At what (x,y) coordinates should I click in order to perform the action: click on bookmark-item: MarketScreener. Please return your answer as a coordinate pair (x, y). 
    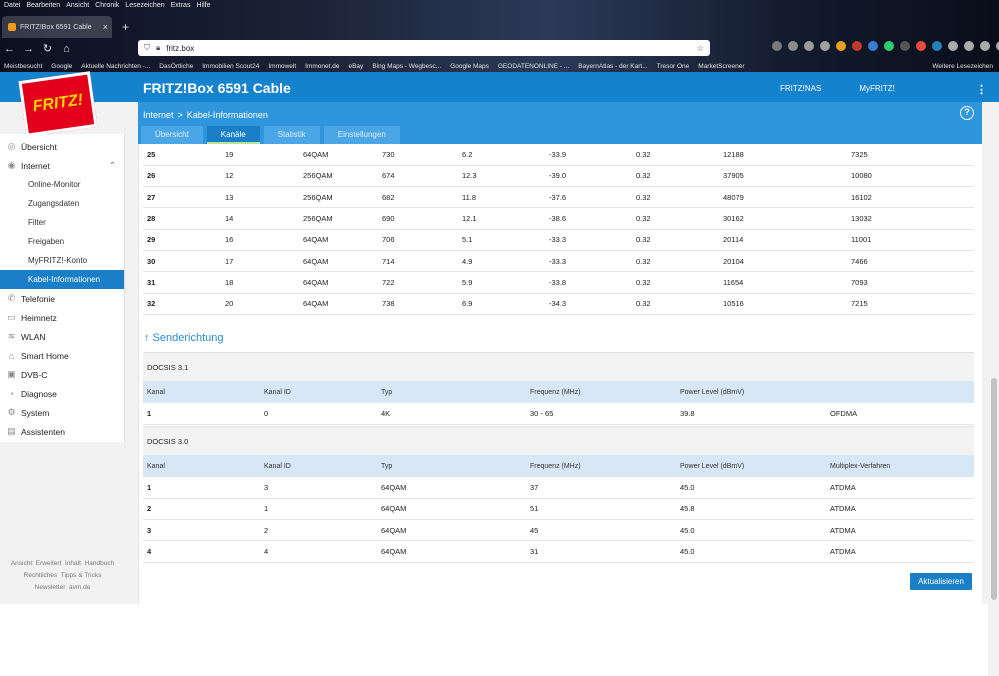
    Looking at the image, I should click on (721, 66).